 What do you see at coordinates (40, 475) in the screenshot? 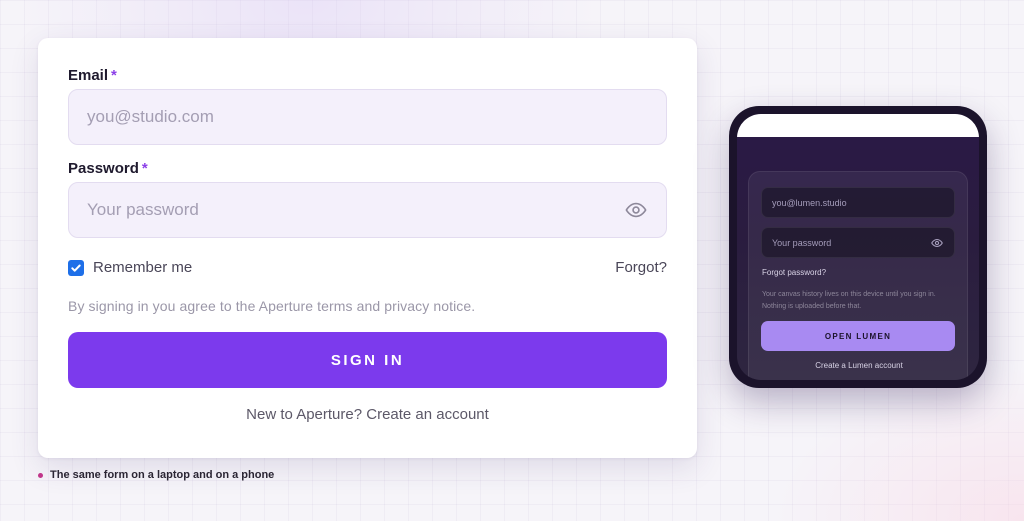
I see `bullet-dot-icon` at bounding box center [40, 475].